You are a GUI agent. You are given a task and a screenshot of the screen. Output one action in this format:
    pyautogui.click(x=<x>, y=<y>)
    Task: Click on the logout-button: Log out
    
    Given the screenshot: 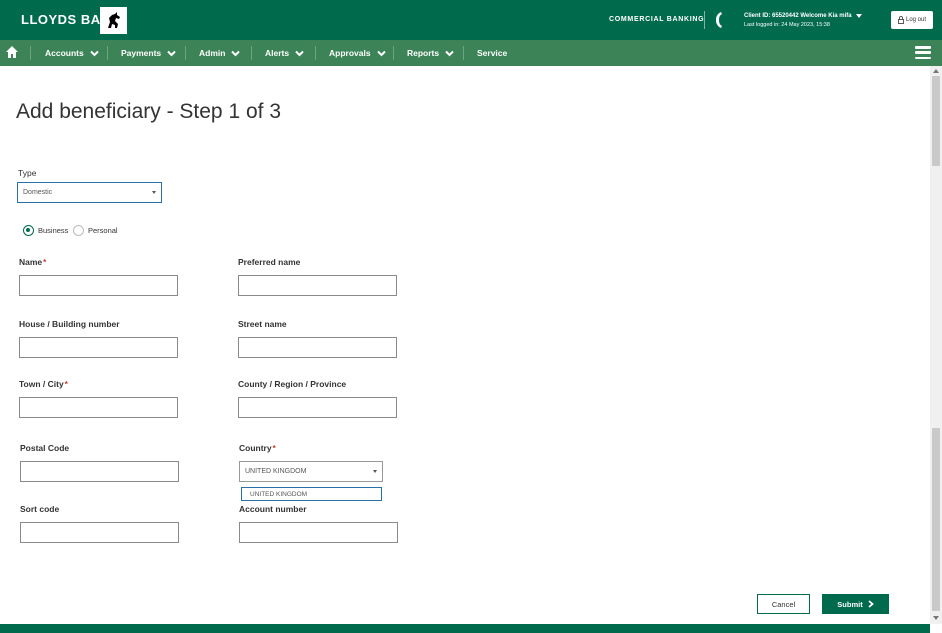 What is the action you would take?
    pyautogui.click(x=912, y=20)
    